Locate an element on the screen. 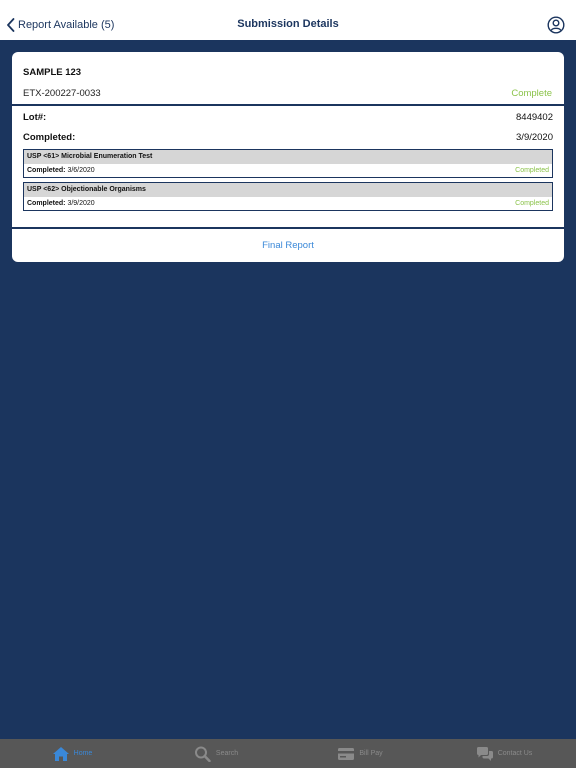 Image resolution: width=576 pixels, height=768 pixels. tab-label: Home is located at coordinates (83, 753).